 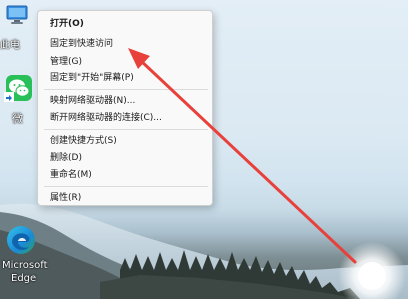 What do you see at coordinates (10, 45) in the screenshot?
I see `this-pc-label: 此电` at bounding box center [10, 45].